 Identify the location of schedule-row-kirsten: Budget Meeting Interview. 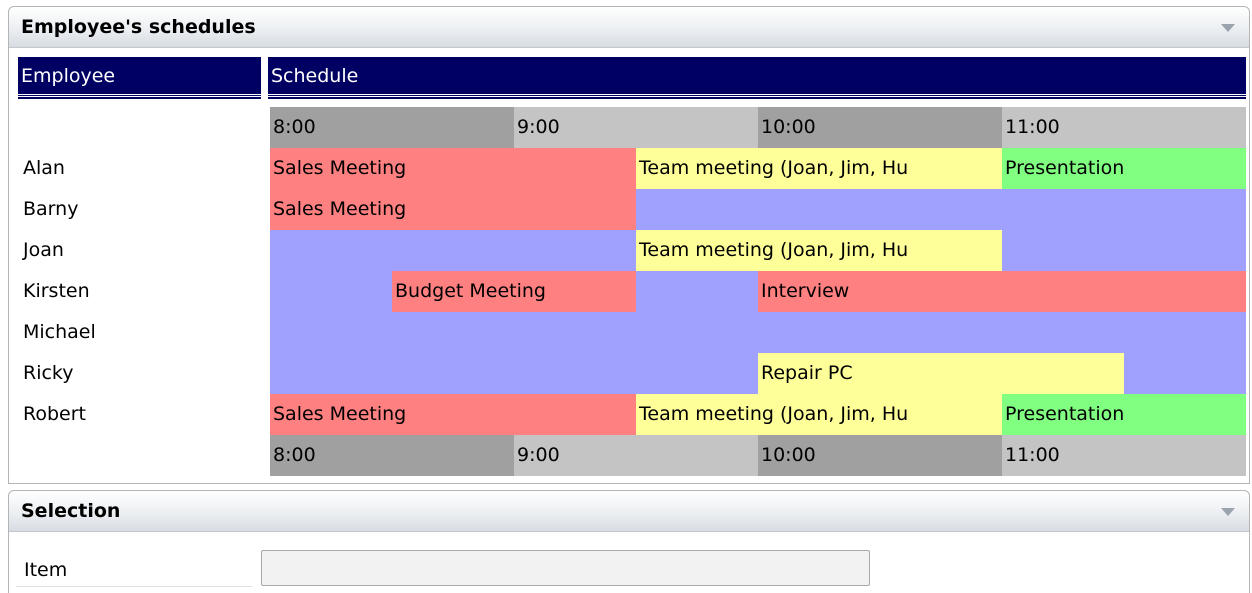
(758, 291).